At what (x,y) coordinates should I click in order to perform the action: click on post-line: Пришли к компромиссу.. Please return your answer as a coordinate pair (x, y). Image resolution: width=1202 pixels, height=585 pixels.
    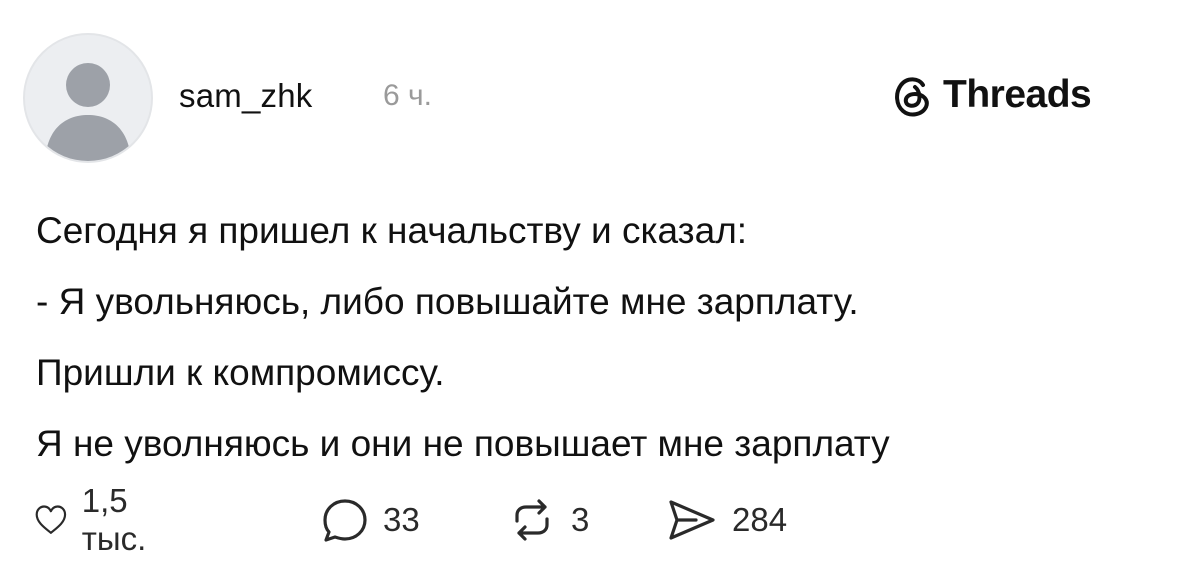
    Looking at the image, I should click on (240, 372).